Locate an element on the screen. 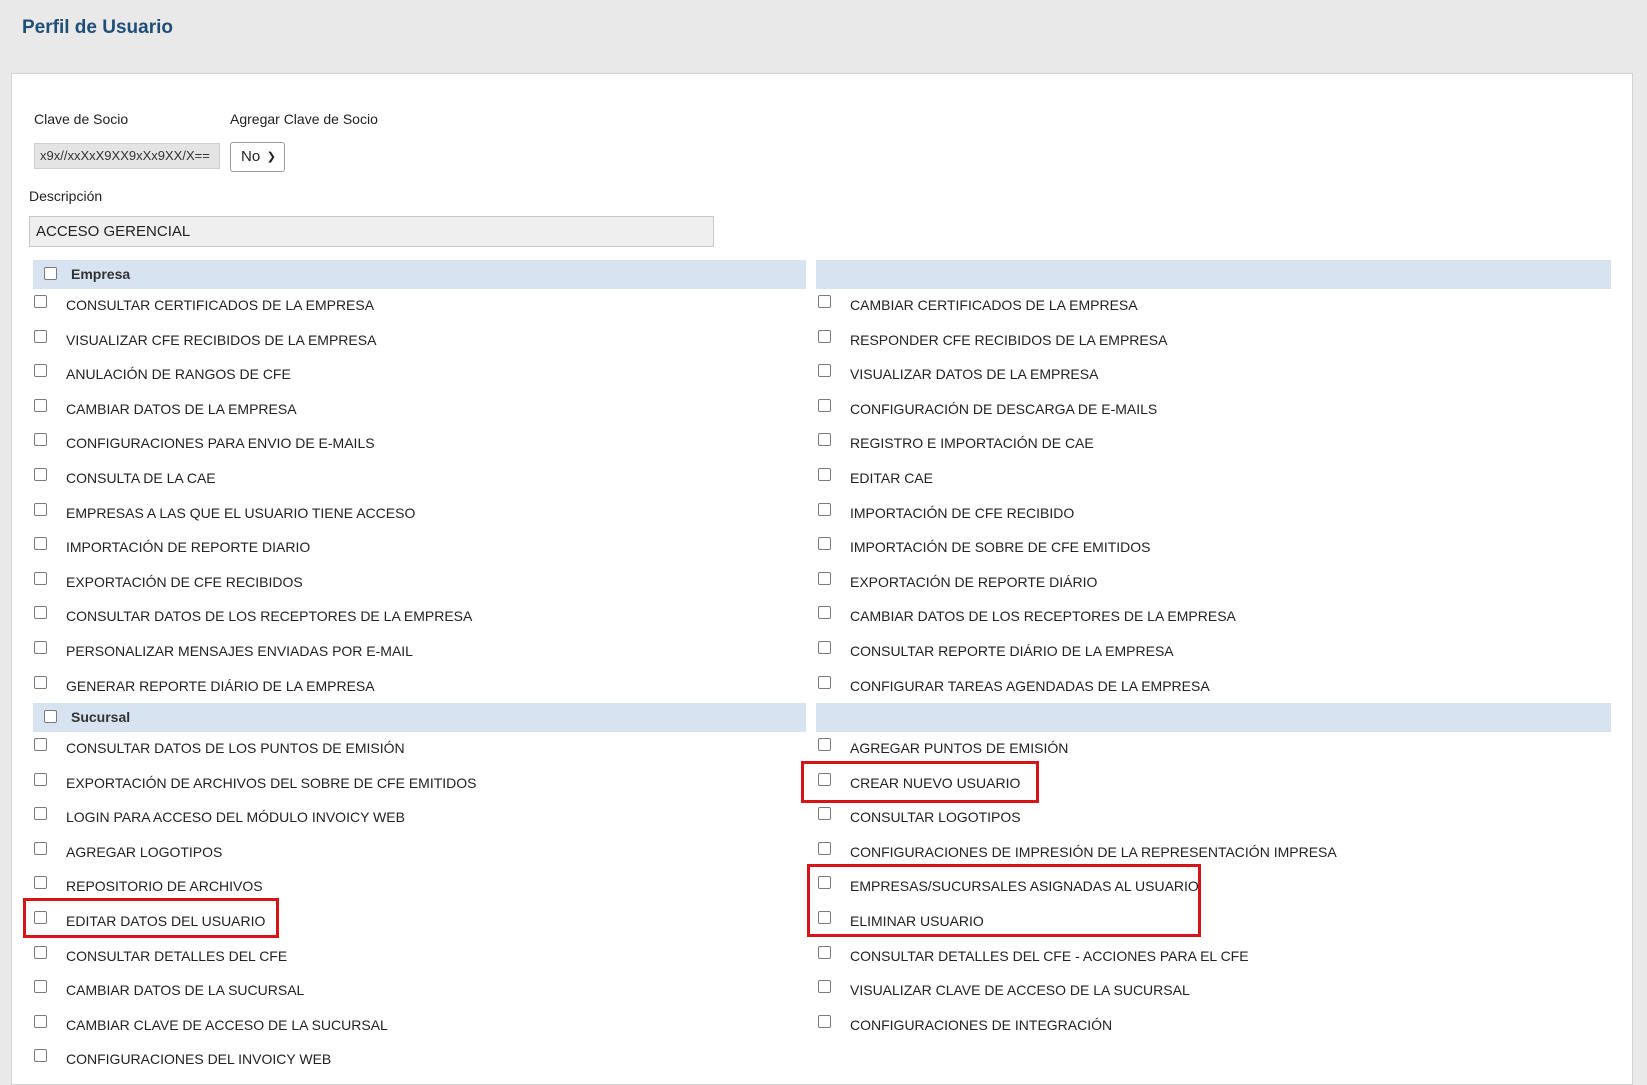  permission-label: CAMBIAR DATOS DE LA EMPRESA is located at coordinates (181, 408).